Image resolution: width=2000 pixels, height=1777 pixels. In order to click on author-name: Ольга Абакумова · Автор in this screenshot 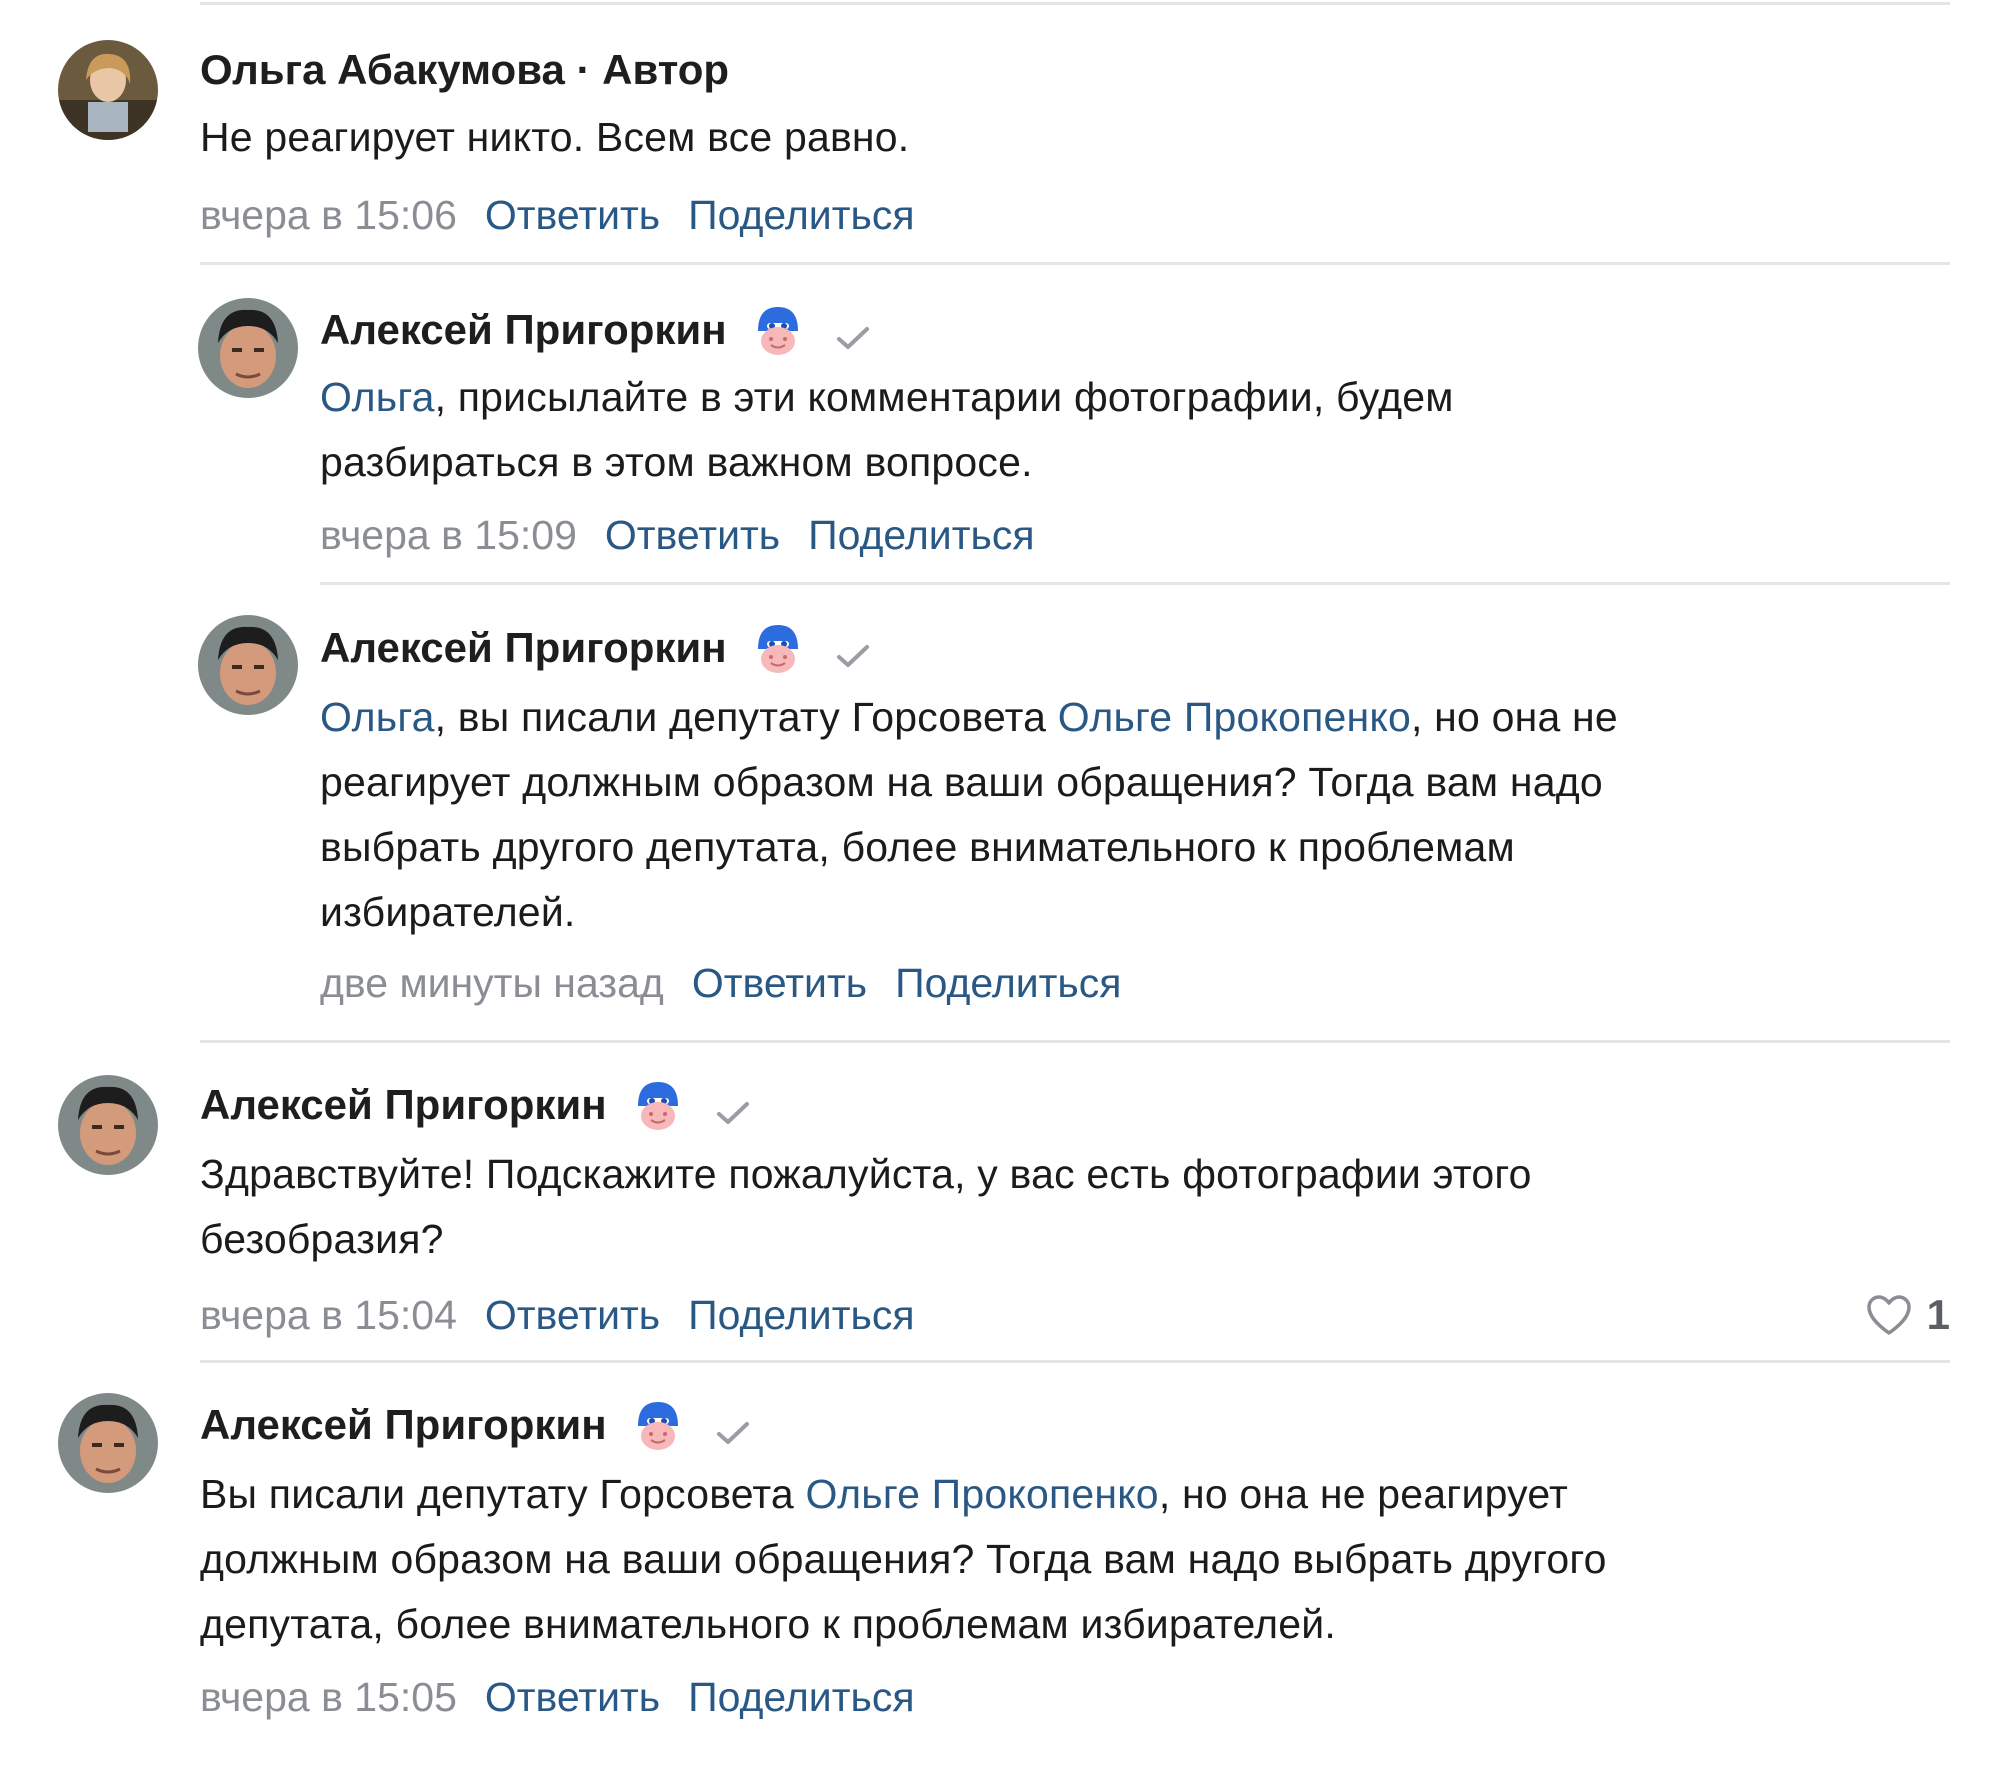, I will do `click(464, 70)`.